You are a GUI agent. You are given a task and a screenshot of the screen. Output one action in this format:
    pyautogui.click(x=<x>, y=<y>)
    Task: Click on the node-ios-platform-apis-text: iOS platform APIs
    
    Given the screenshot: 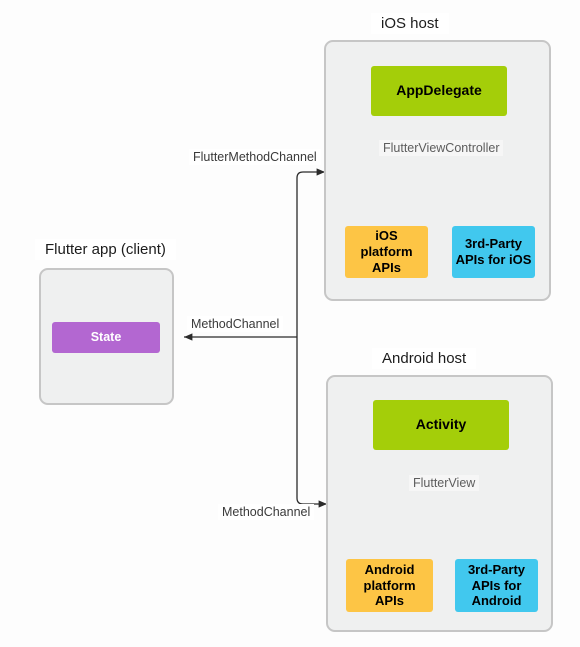 What is the action you would take?
    pyautogui.click(x=387, y=252)
    